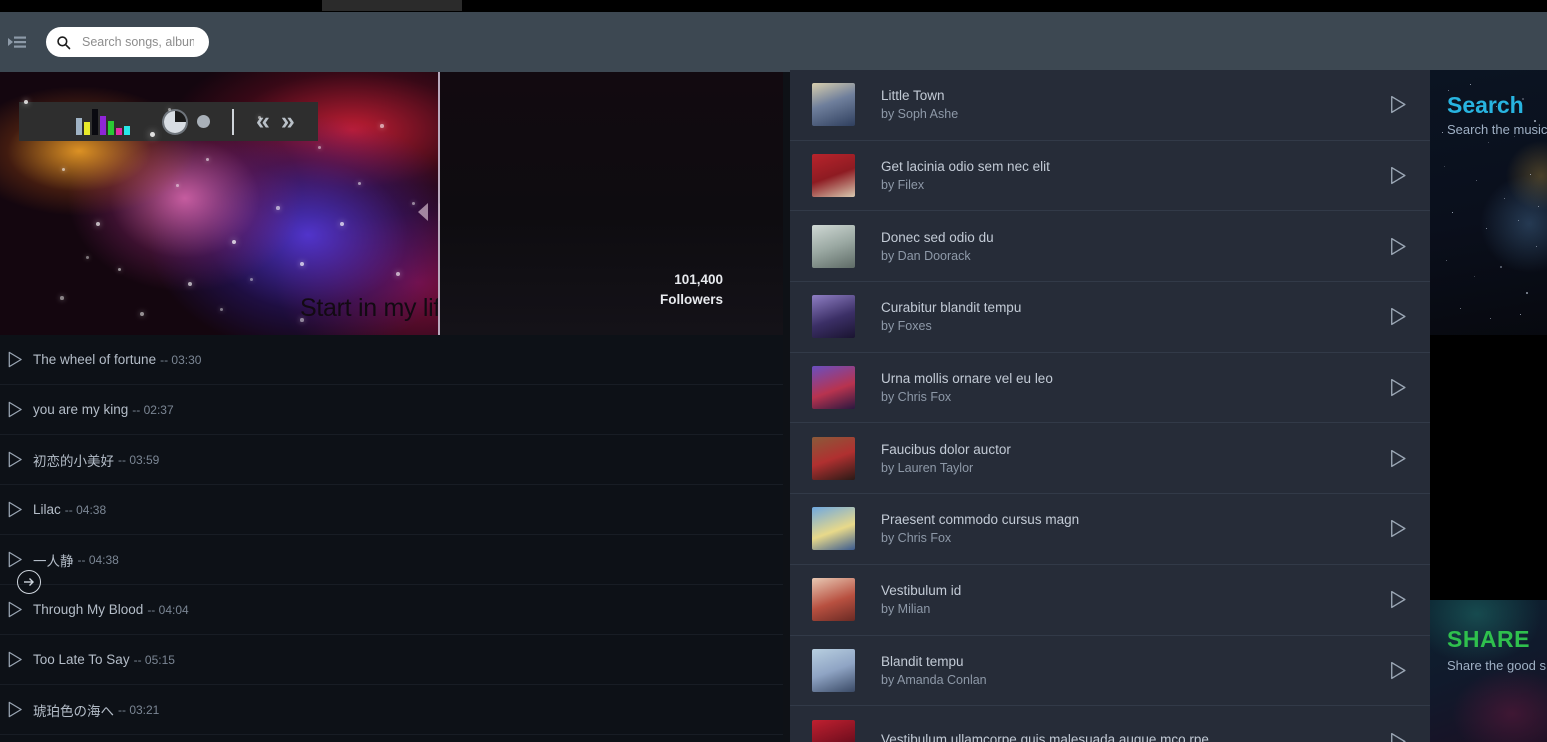  I want to click on search-input, so click(138, 42).